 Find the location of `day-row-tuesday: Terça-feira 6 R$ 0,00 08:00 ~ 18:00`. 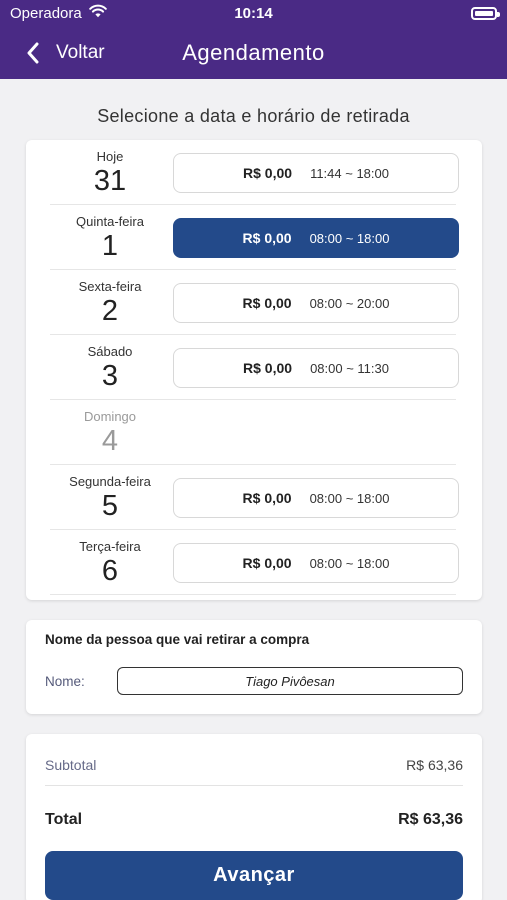

day-row-tuesday: Terça-feira 6 R$ 0,00 08:00 ~ 18:00 is located at coordinates (254, 562).